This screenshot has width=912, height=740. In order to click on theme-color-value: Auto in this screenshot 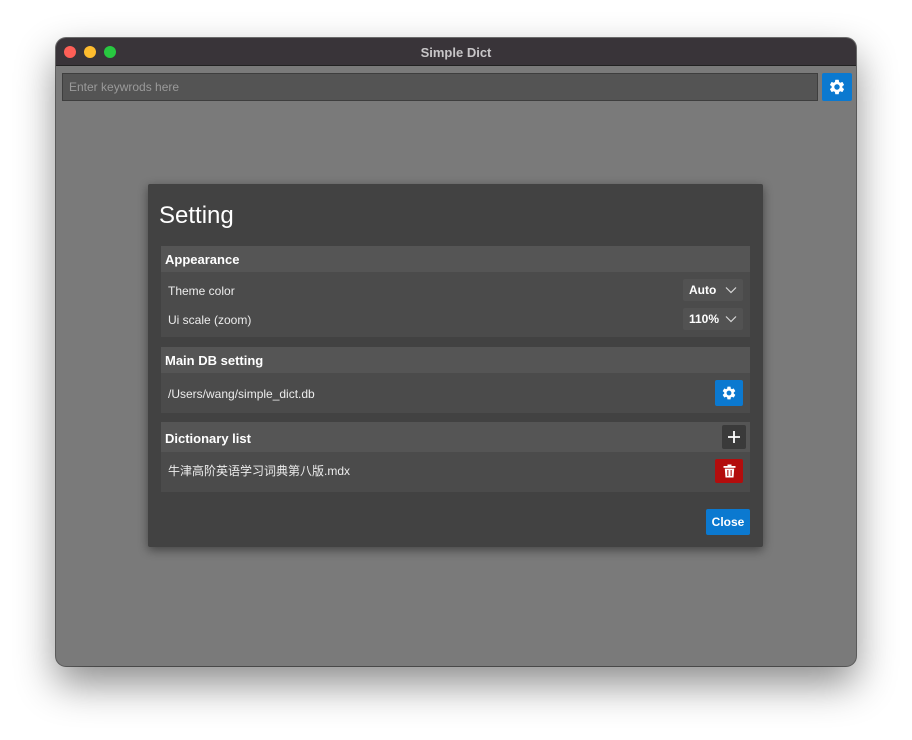, I will do `click(703, 290)`.